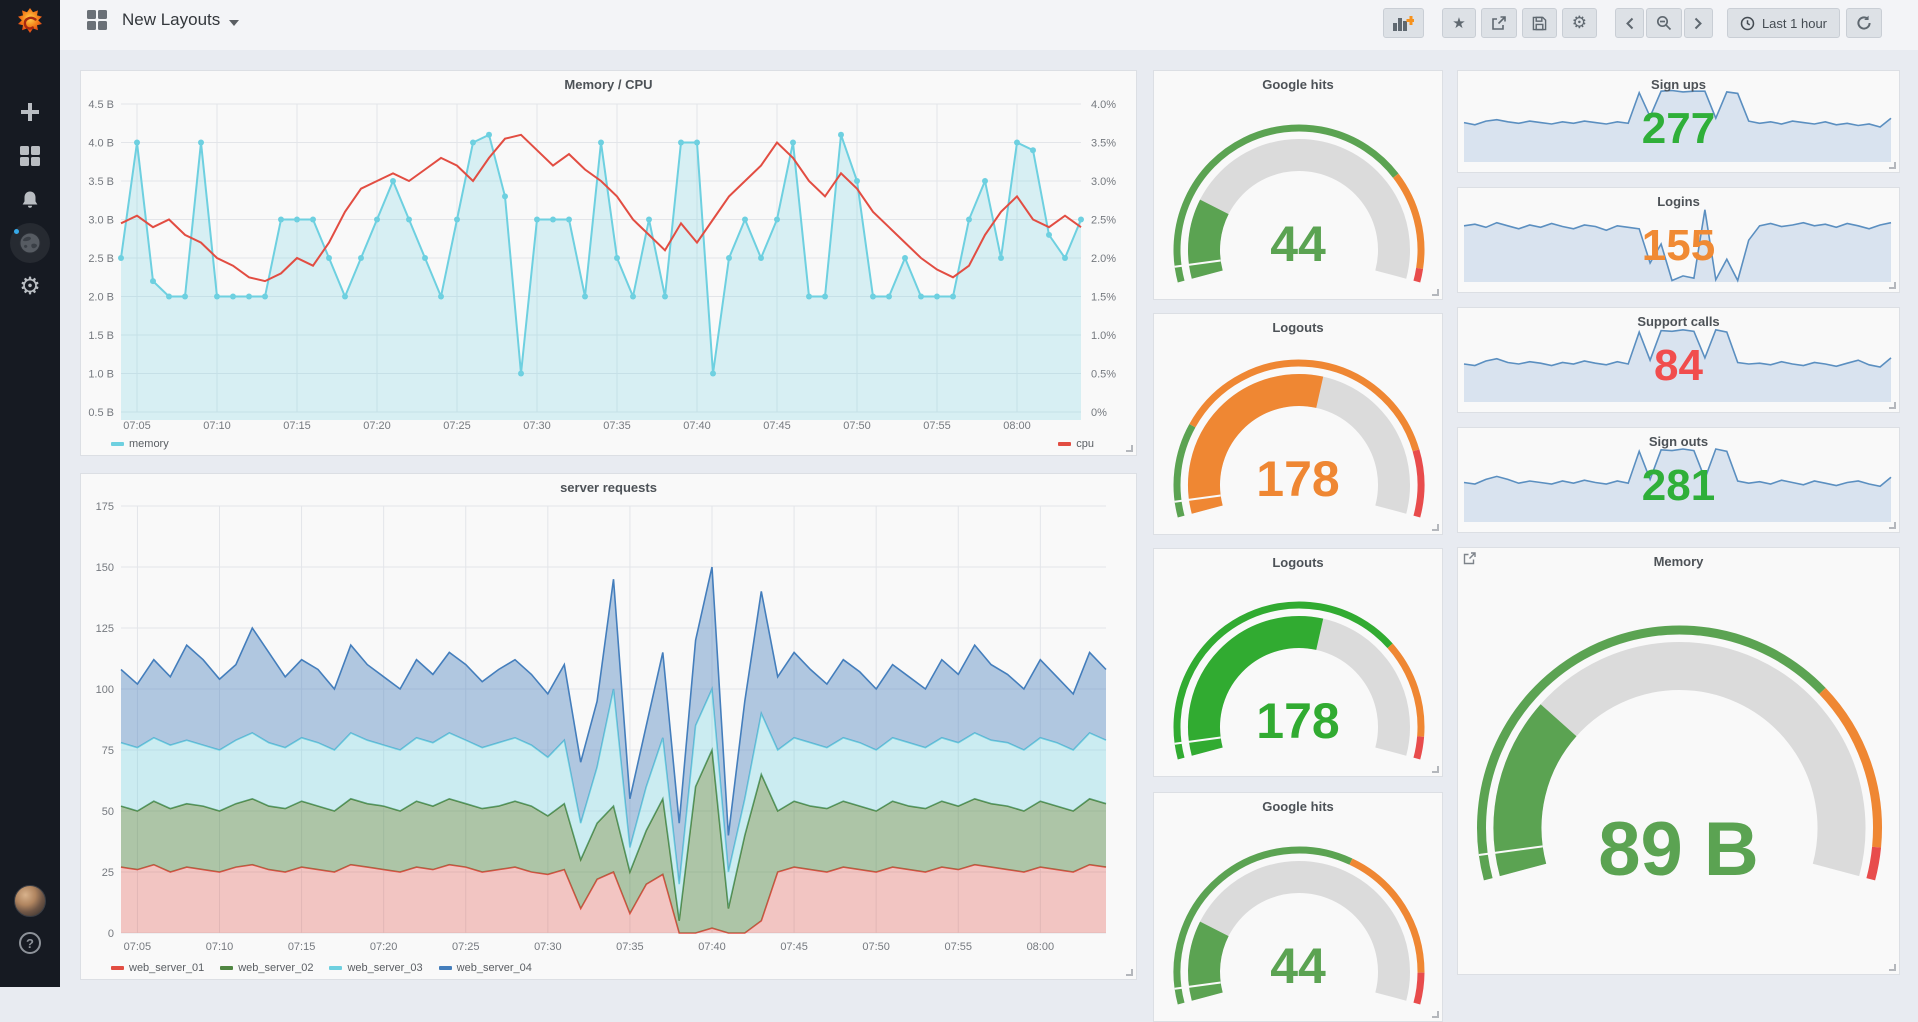 The height and width of the screenshot is (1022, 1918). What do you see at coordinates (1404, 23) in the screenshot?
I see `add-panel-button` at bounding box center [1404, 23].